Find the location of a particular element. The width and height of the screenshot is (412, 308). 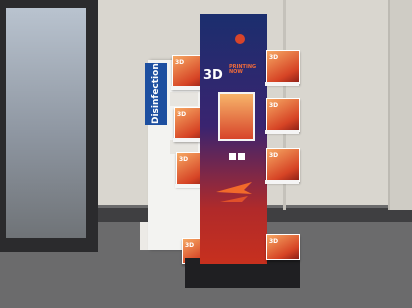

disinfection-sign: Disinfection is located at coordinates (156, 94).